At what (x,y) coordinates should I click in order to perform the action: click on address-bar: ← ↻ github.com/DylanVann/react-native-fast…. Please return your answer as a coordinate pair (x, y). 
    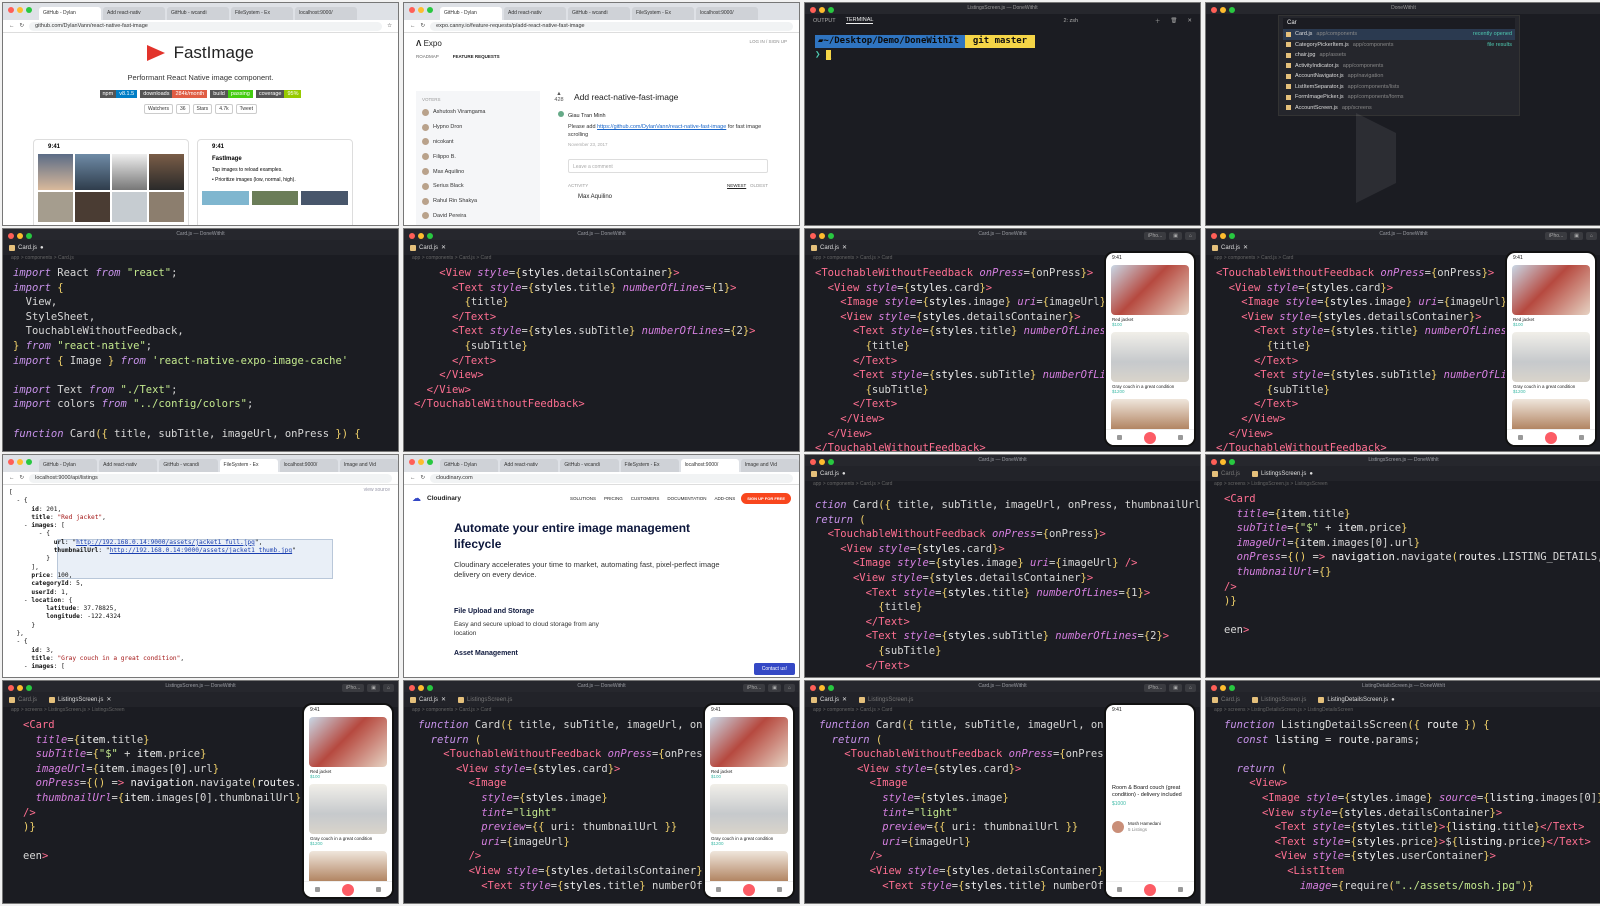
    Looking at the image, I should click on (200, 26).